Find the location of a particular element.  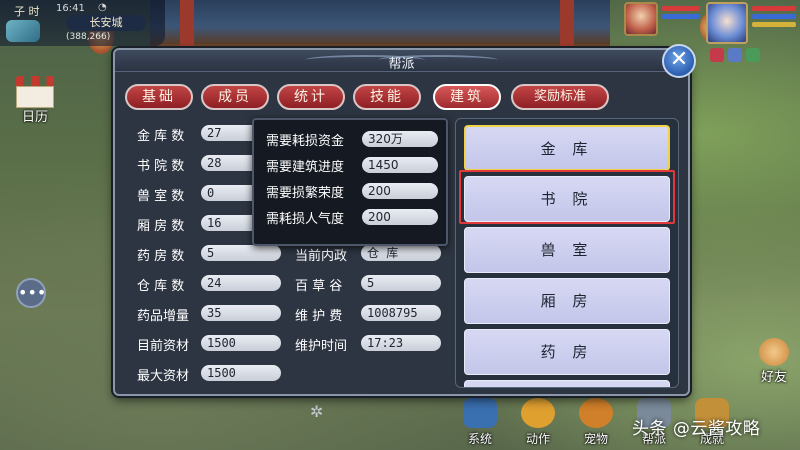

tab-statistics: 统计 is located at coordinates (311, 97).